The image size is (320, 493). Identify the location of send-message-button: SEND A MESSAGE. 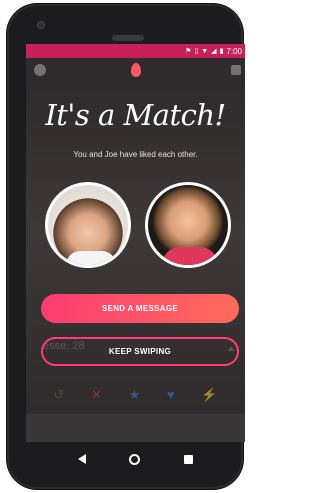
(140, 308).